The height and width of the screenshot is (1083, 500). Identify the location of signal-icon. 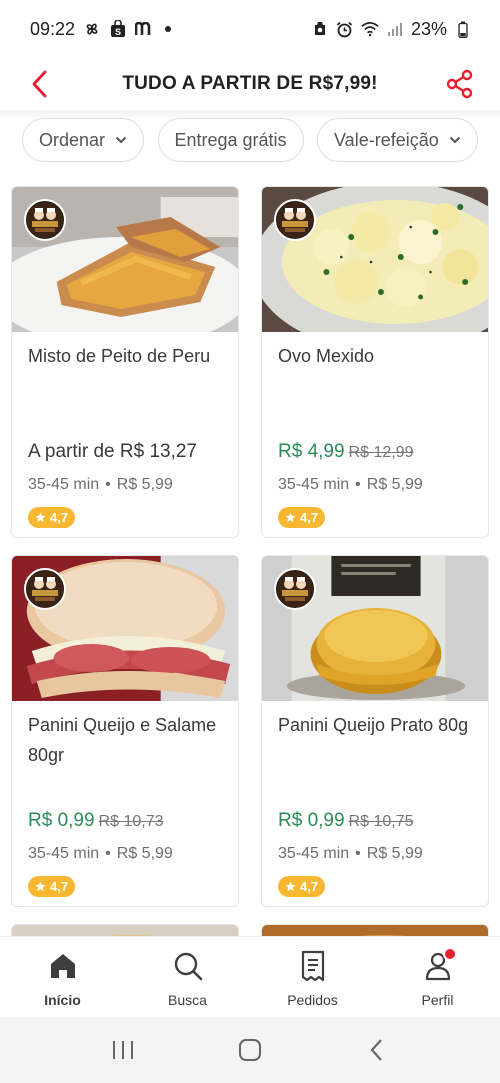
(395, 29).